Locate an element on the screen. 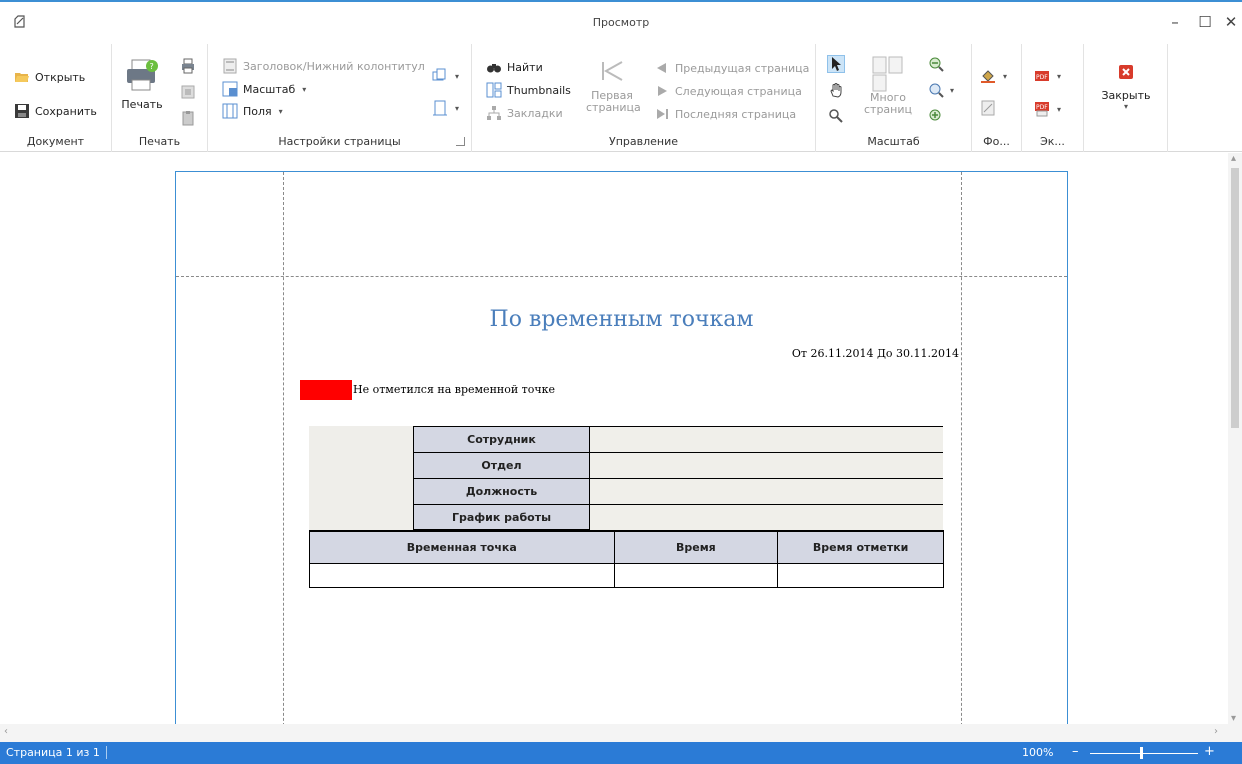 This screenshot has width=1242, height=764. scale-label: Масштаб is located at coordinates (269, 89).